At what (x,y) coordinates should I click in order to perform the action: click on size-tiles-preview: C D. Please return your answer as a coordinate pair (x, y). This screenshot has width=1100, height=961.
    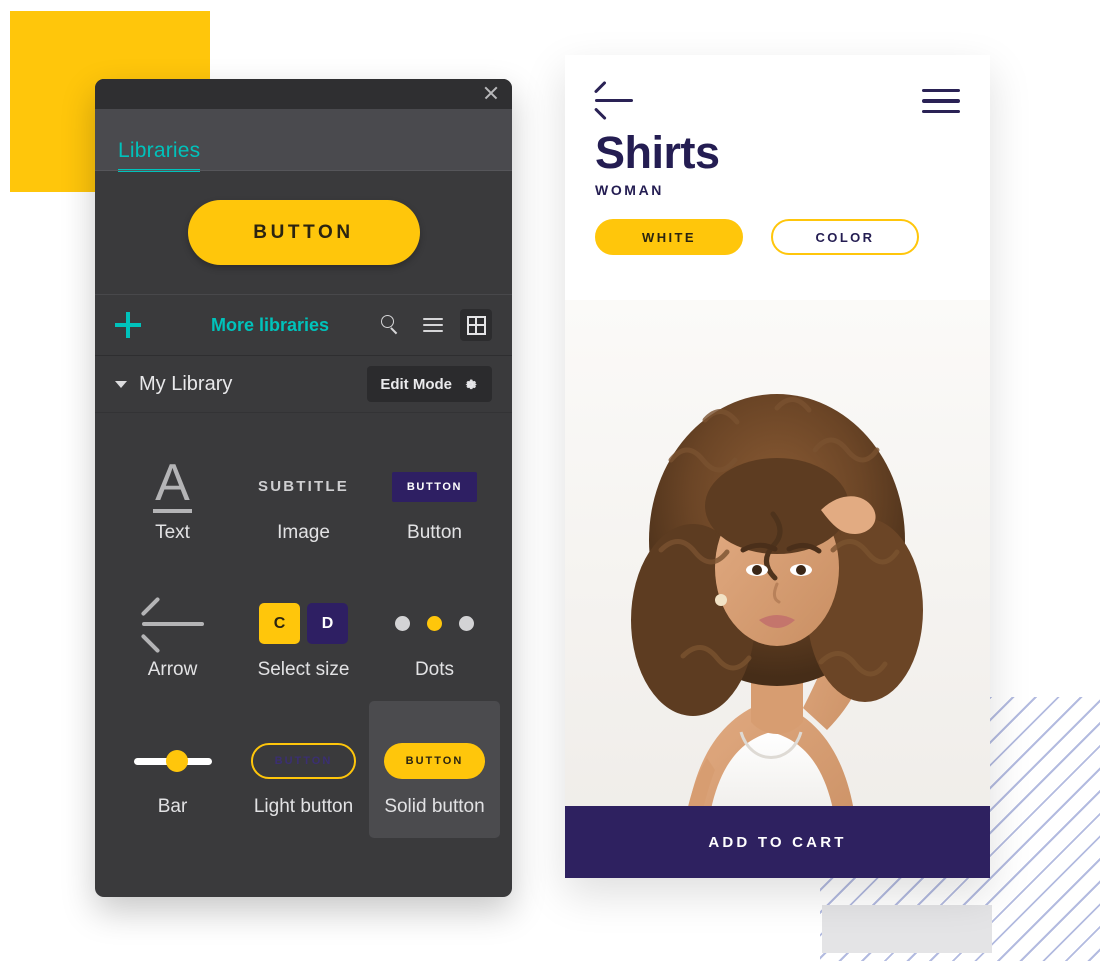
    Looking at the image, I should click on (303, 624).